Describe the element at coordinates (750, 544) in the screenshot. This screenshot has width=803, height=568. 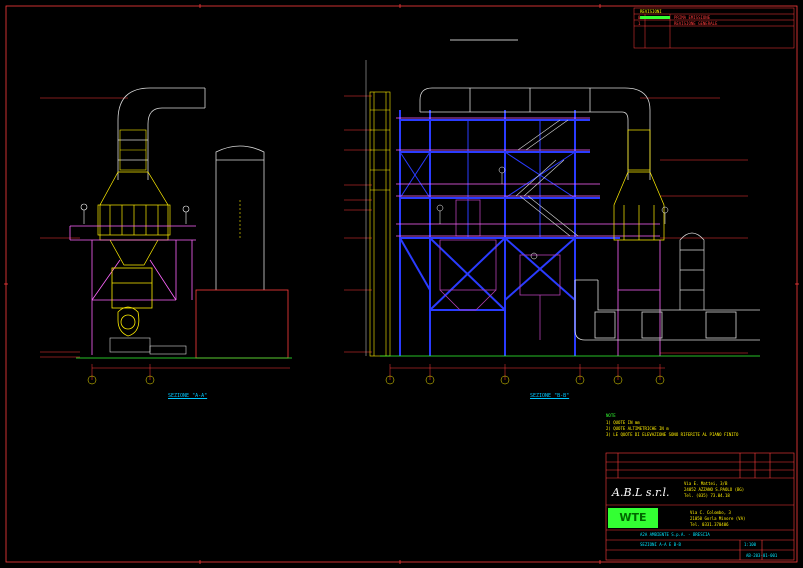
I see `drawing-scale: 1:100` at that location.